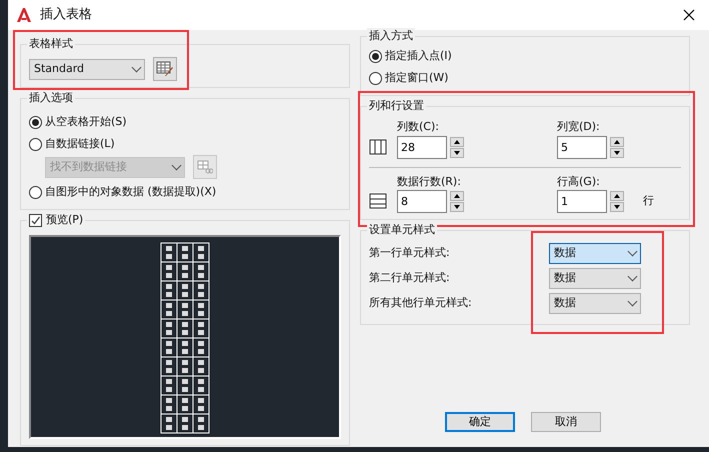 The image size is (709, 452). I want to click on number-field: 1, so click(582, 201).